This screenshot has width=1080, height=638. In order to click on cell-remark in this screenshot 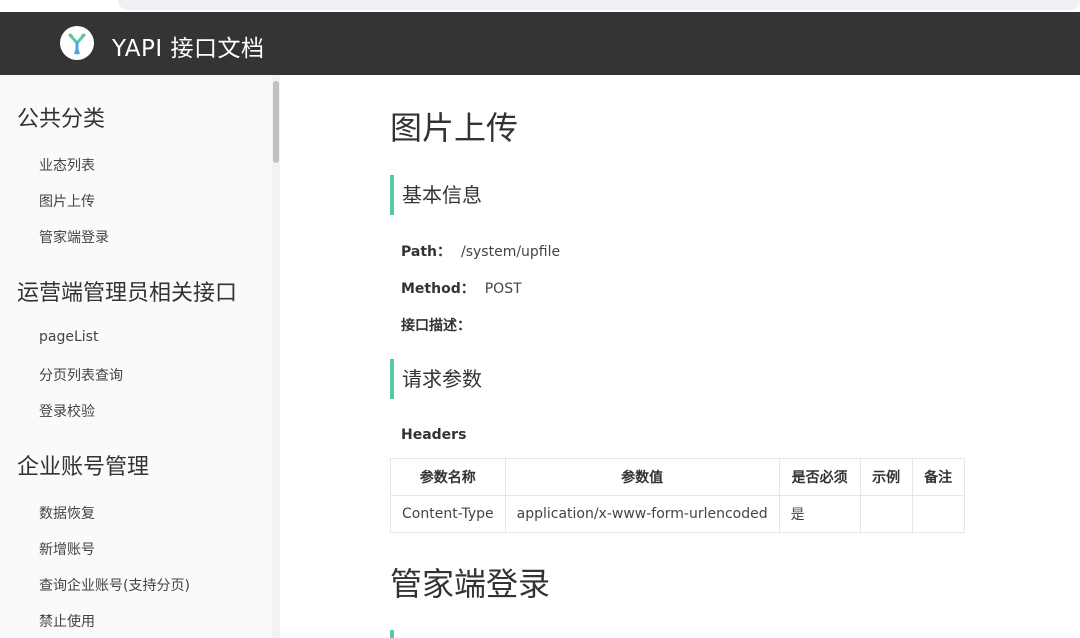, I will do `click(938, 514)`.